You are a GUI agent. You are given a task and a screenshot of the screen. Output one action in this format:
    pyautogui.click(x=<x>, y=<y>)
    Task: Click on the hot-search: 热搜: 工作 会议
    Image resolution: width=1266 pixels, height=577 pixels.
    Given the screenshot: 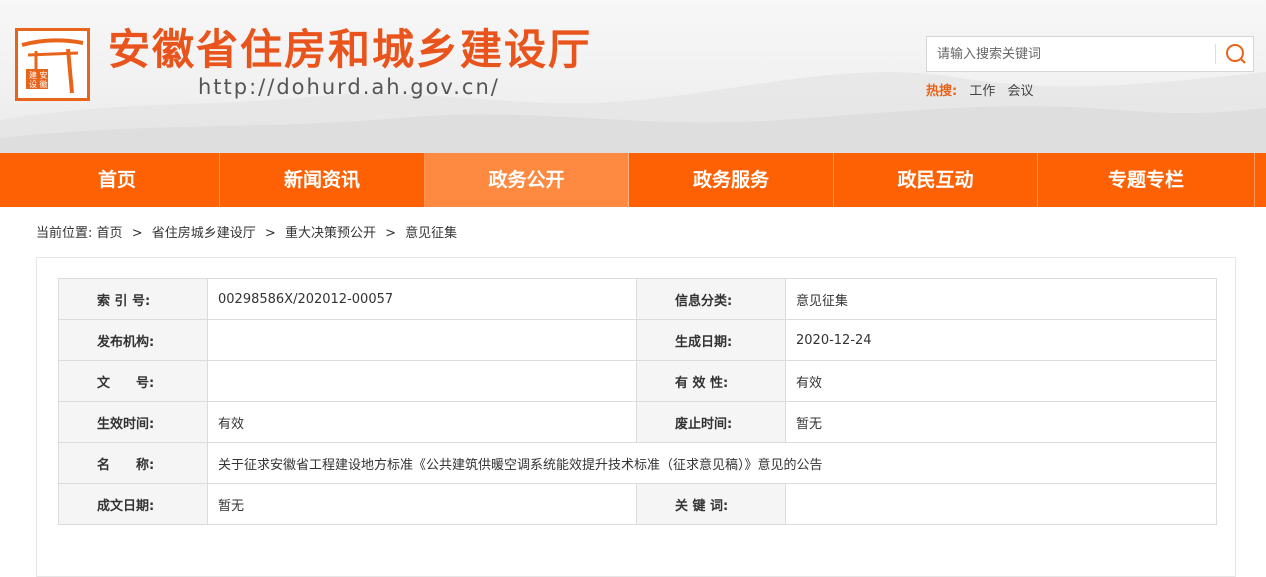 What is the action you would take?
    pyautogui.click(x=980, y=89)
    